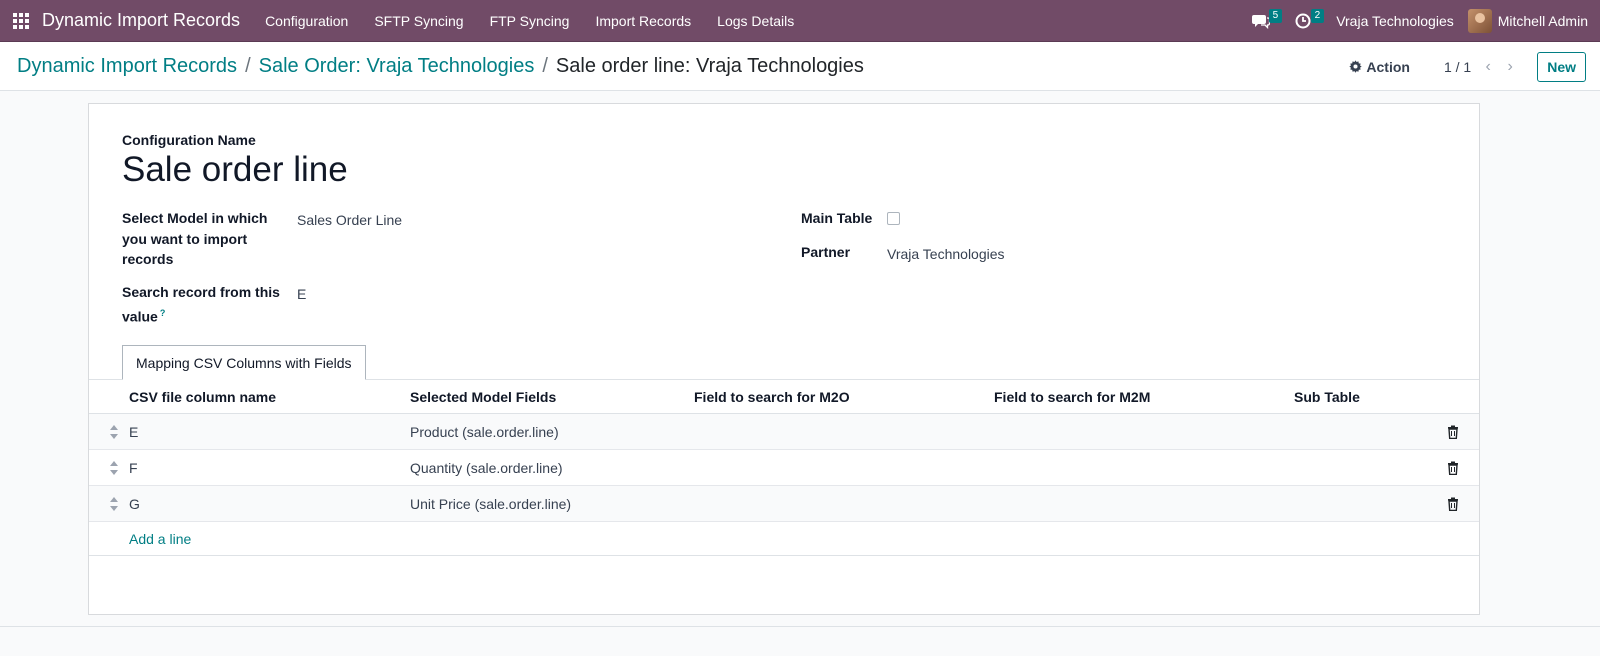 This screenshot has height=656, width=1600. I want to click on activities-button: 2, so click(1306, 21).